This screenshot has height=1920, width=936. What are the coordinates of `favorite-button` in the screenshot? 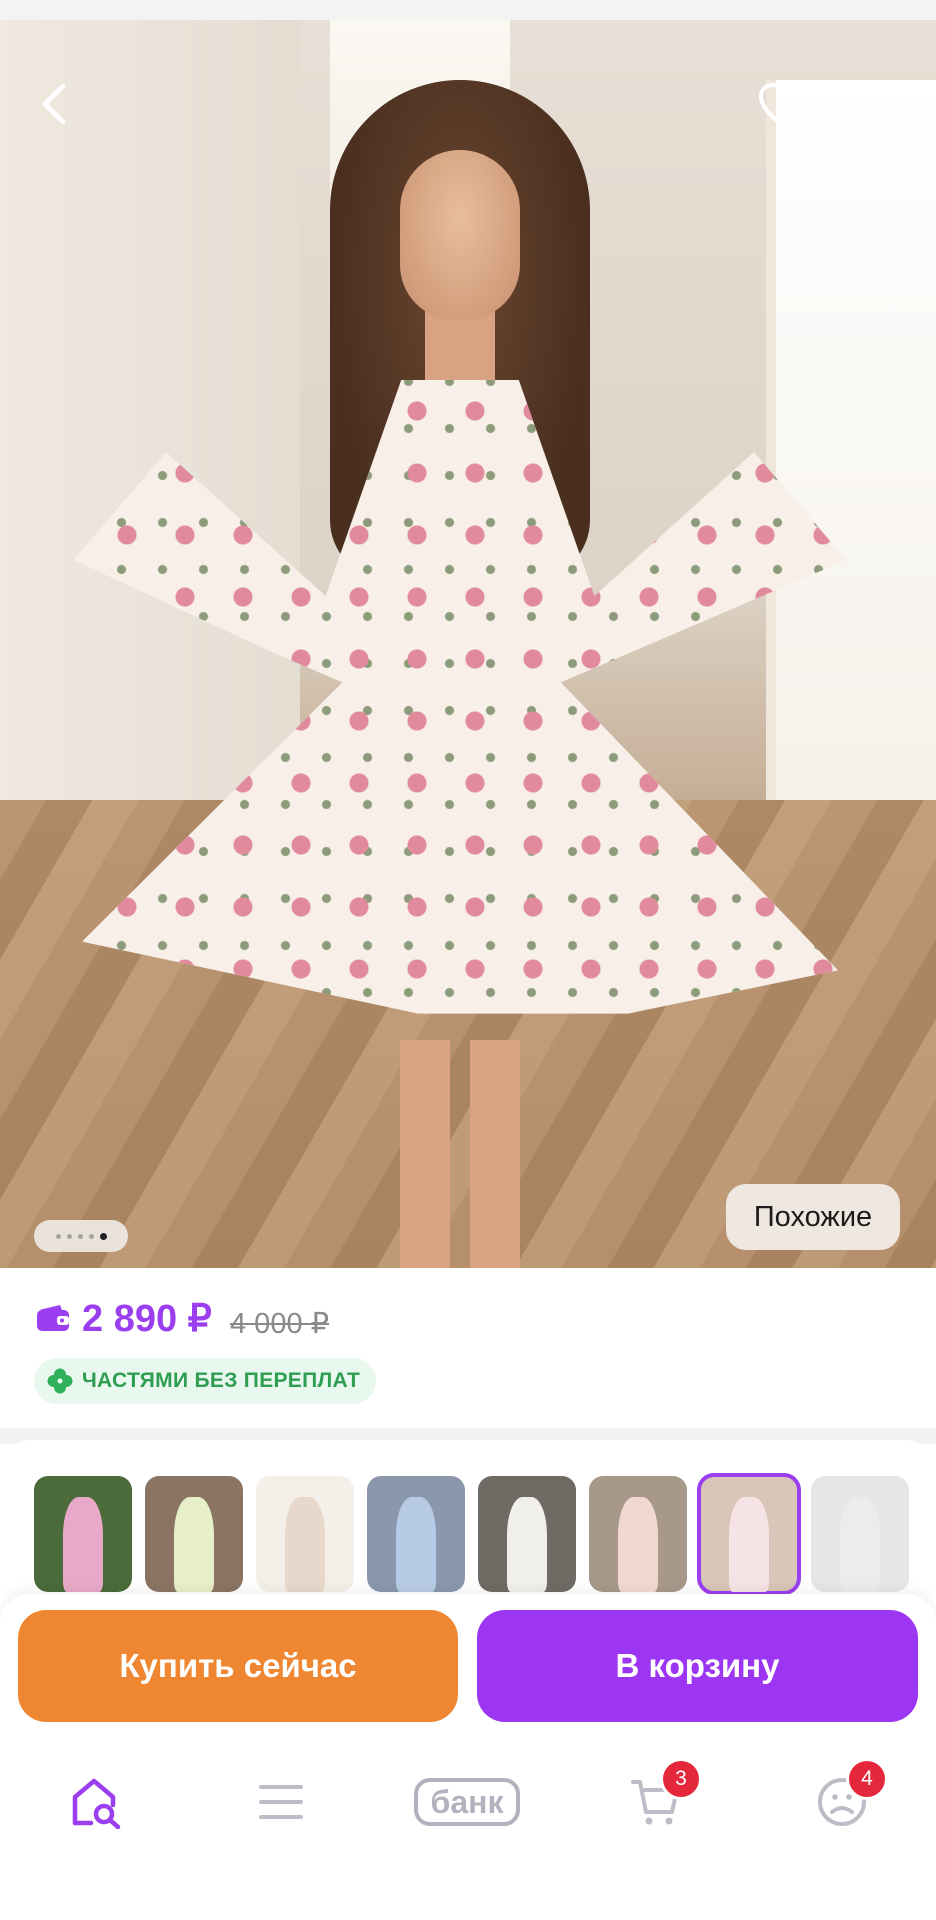 It's located at (784, 106).